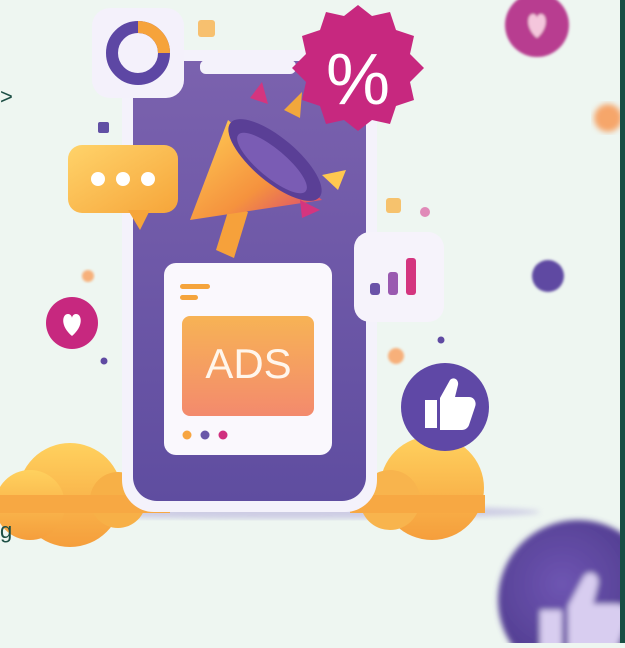  Describe the element at coordinates (6, 530) in the screenshot. I see `clipped-text-fragment: g` at that location.